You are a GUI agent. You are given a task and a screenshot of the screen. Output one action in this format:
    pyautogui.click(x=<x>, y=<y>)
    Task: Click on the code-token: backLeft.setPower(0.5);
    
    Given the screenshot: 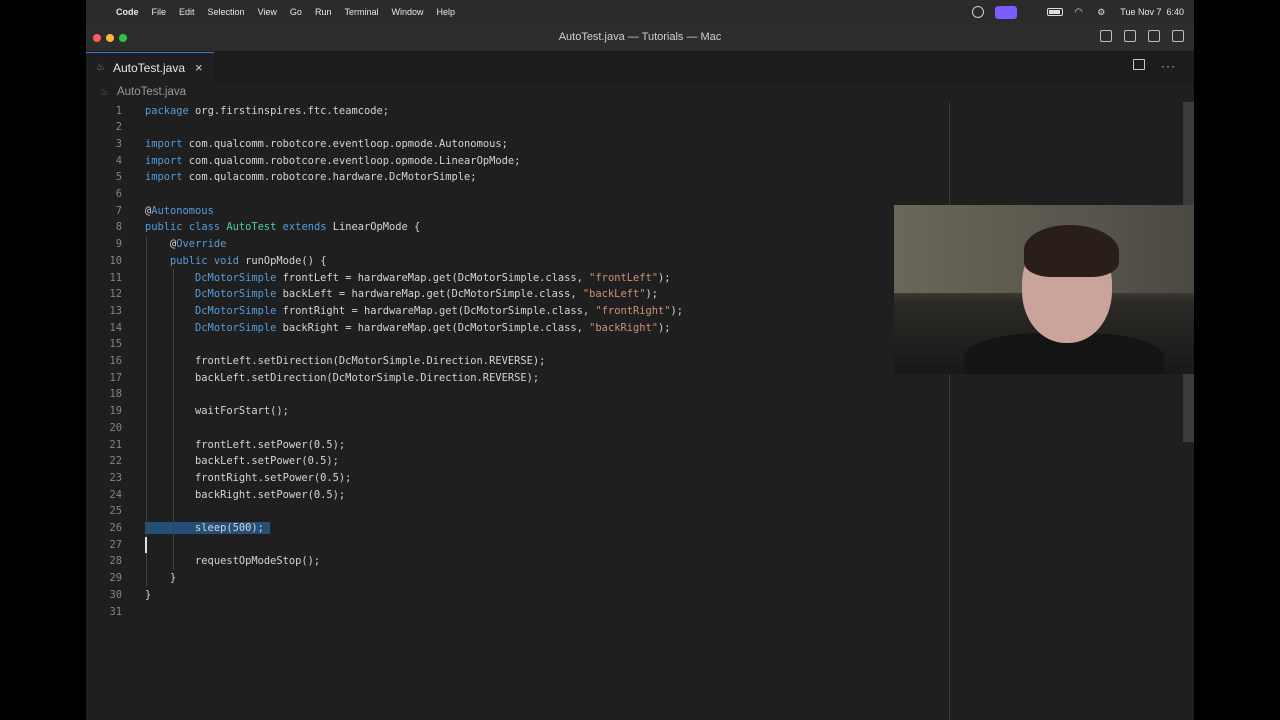 What is the action you would take?
    pyautogui.click(x=242, y=461)
    